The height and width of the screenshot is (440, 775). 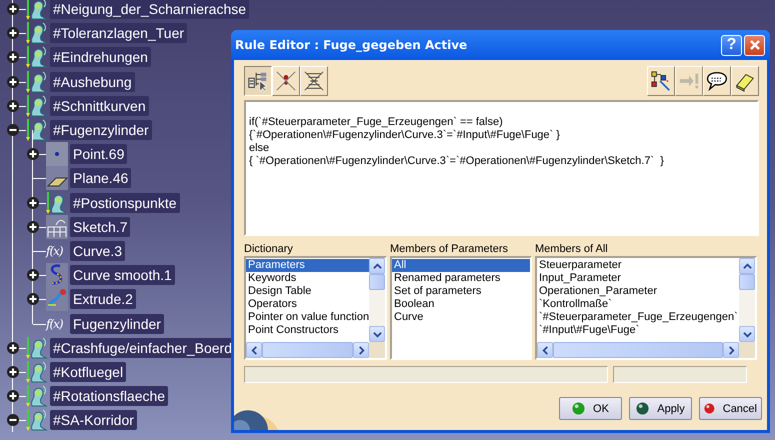 I want to click on list-item: Operationen_Parameter, so click(x=638, y=291).